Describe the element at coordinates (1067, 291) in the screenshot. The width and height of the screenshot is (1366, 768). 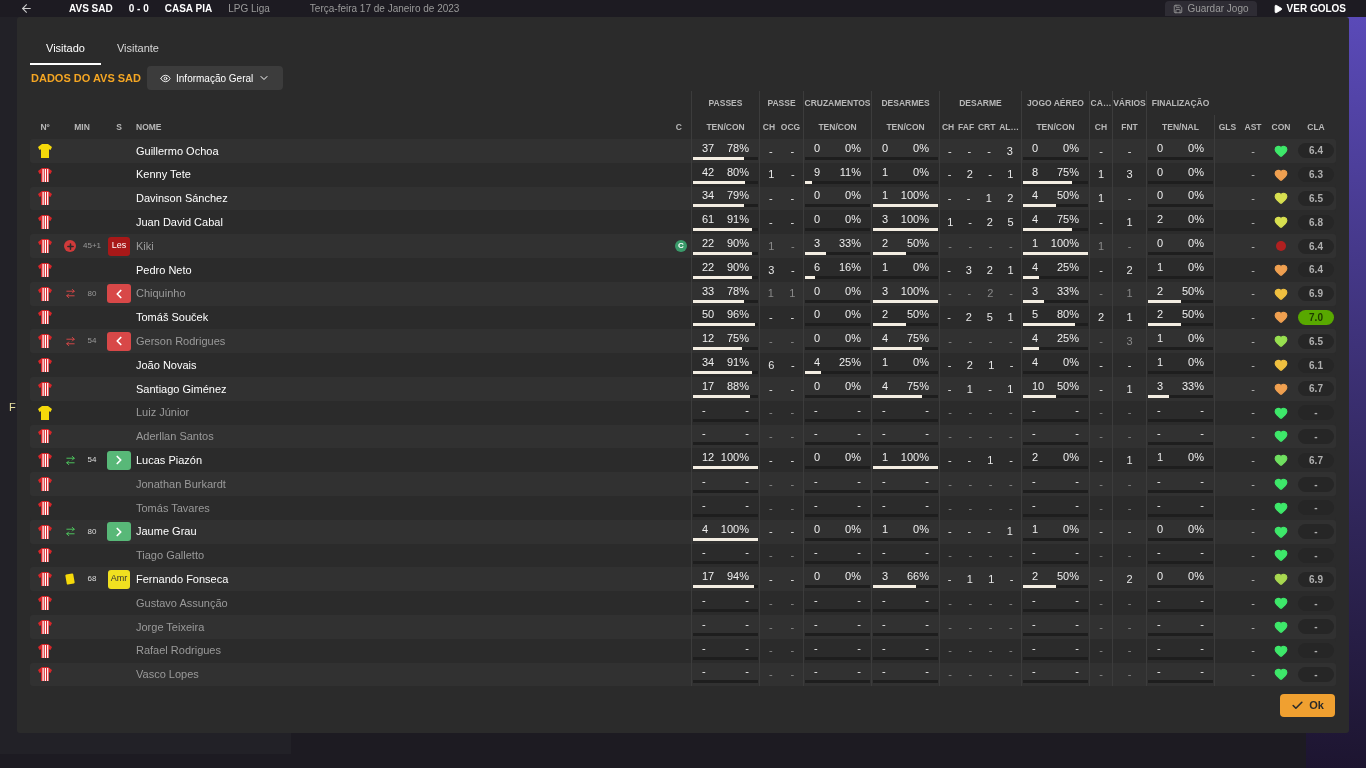
I see `stat-value: 33%` at that location.